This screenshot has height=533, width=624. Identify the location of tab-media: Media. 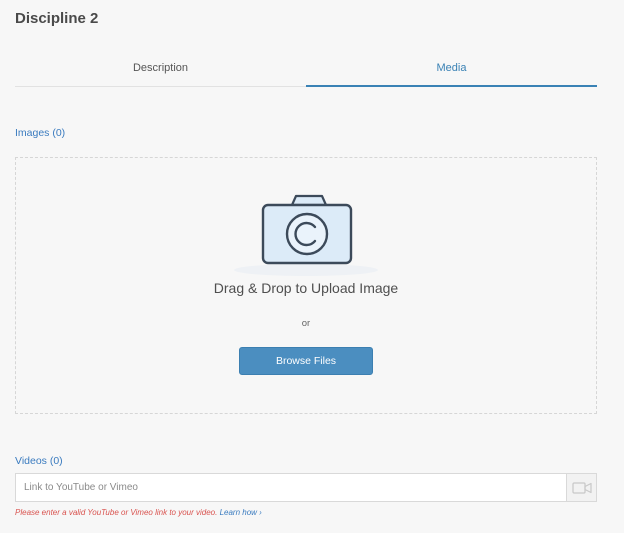
(451, 71).